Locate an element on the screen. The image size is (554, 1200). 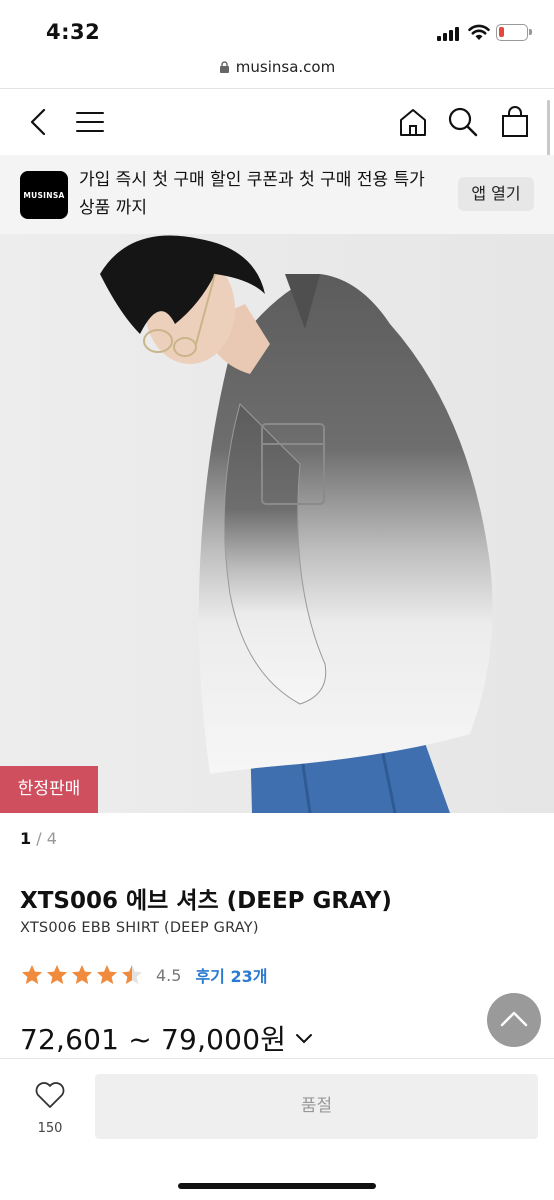
image-pager: 1 / 4 is located at coordinates (38, 838).